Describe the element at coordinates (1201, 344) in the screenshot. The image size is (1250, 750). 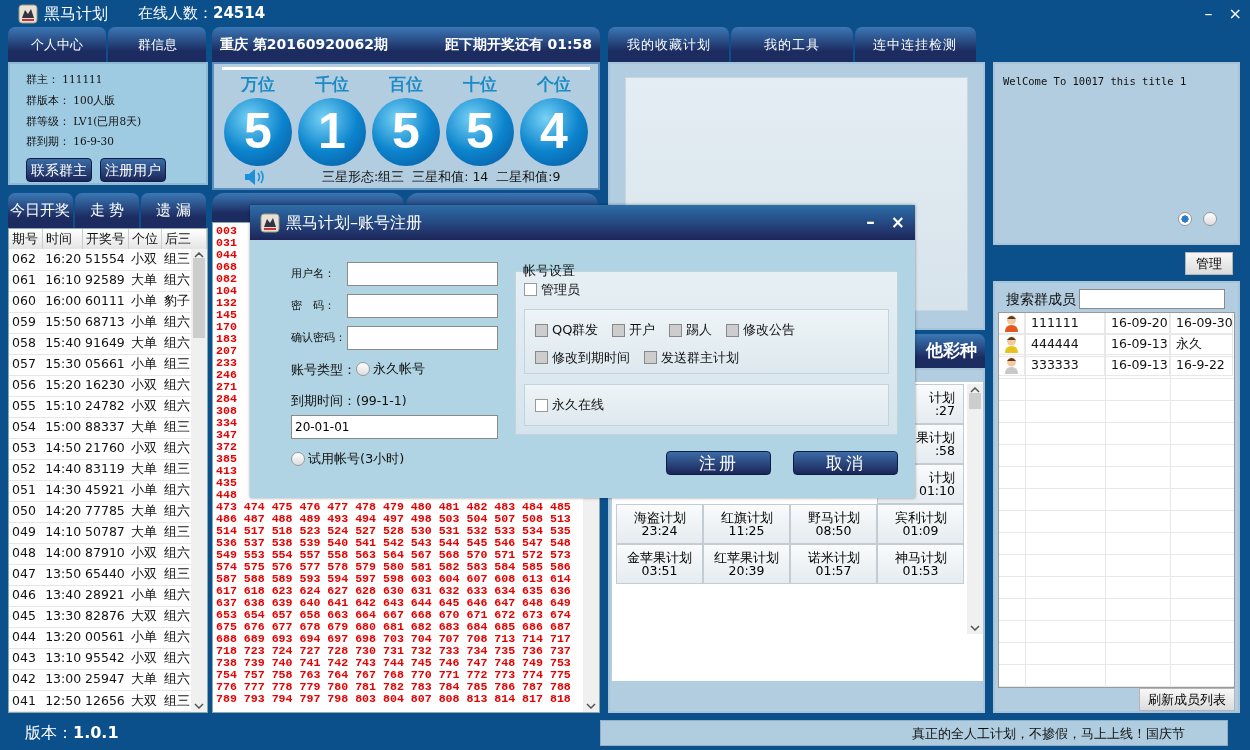
I see `table-cell: 永久` at that location.